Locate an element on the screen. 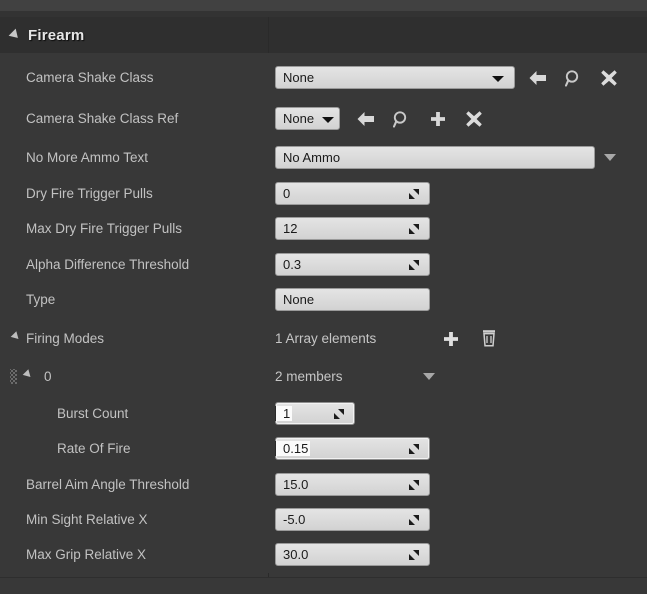 This screenshot has width=647, height=594. triangle-down-icon is located at coordinates (15, 35).